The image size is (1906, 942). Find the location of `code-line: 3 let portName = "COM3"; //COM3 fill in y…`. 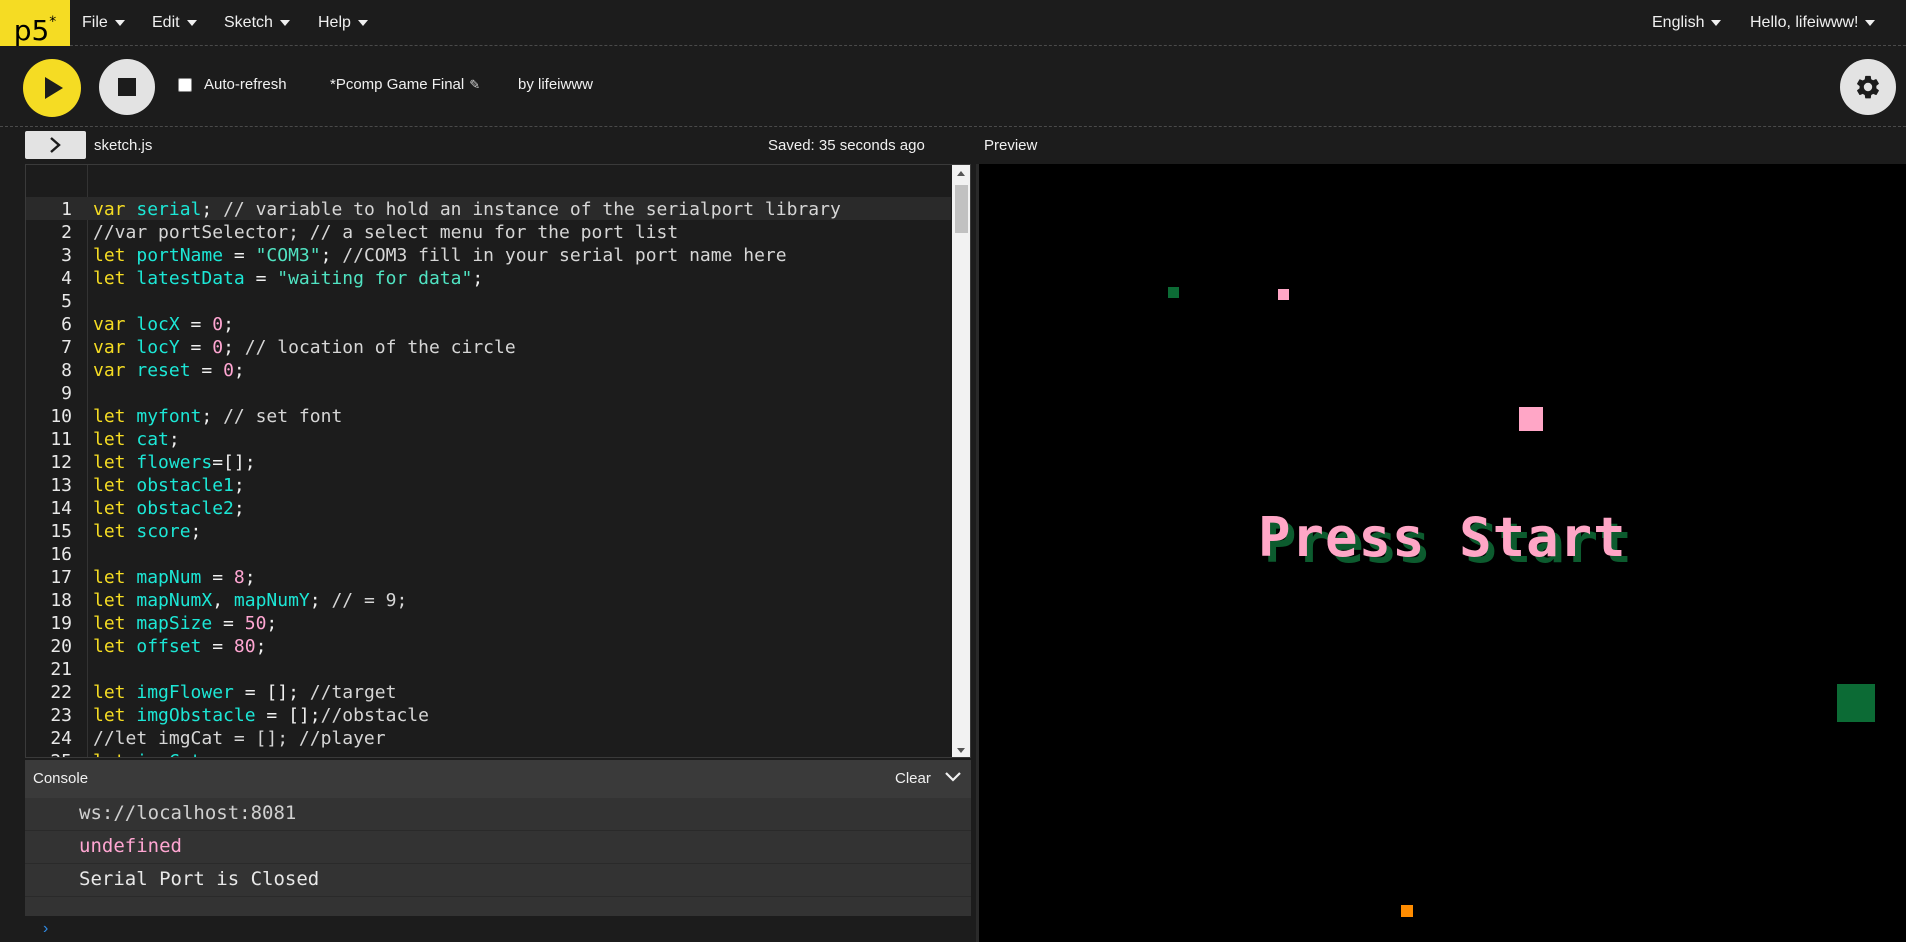

code-line: 3 let portName = "COM3"; //COM3 fill in y… is located at coordinates (488, 255).